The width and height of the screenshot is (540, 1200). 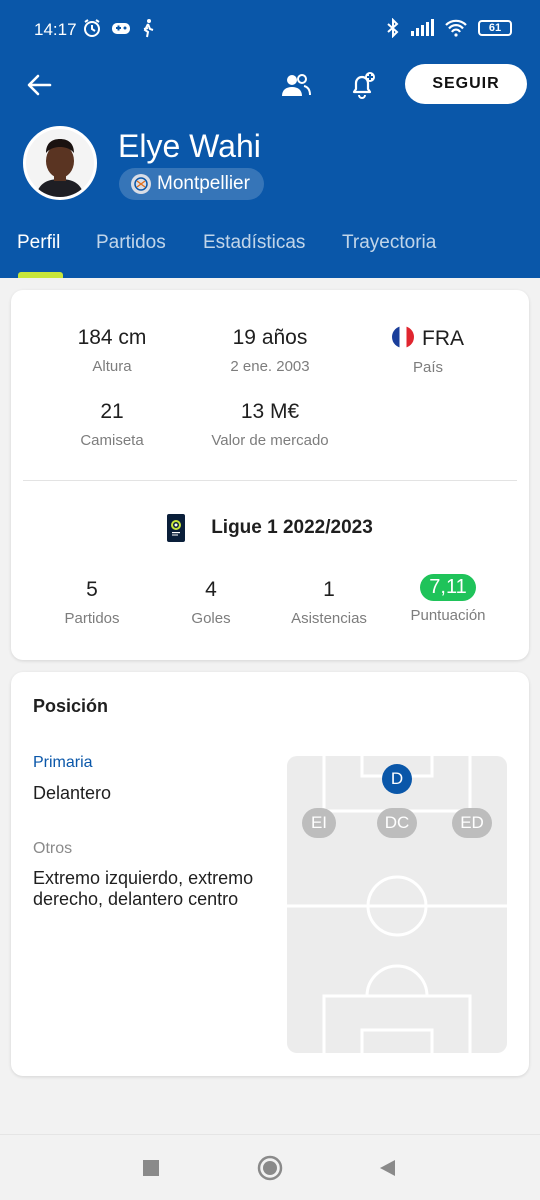 What do you see at coordinates (112, 350) in the screenshot?
I see `height-stat: 184 cm Altura` at bounding box center [112, 350].